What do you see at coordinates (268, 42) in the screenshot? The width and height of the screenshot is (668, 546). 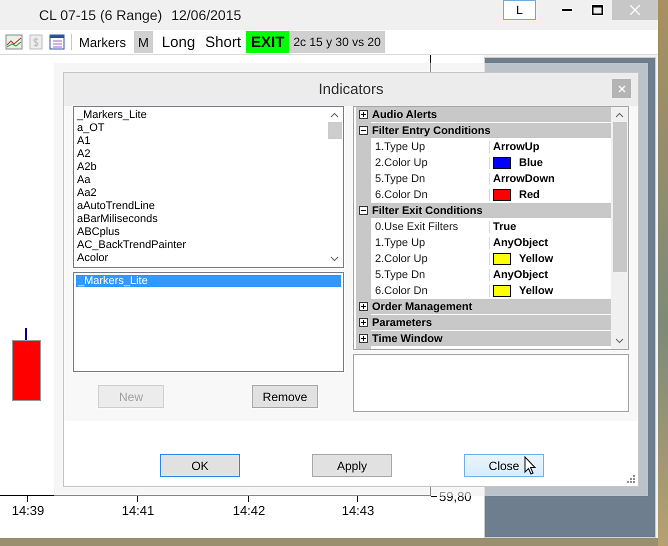 I see `toolbar-button: EXIT` at bounding box center [268, 42].